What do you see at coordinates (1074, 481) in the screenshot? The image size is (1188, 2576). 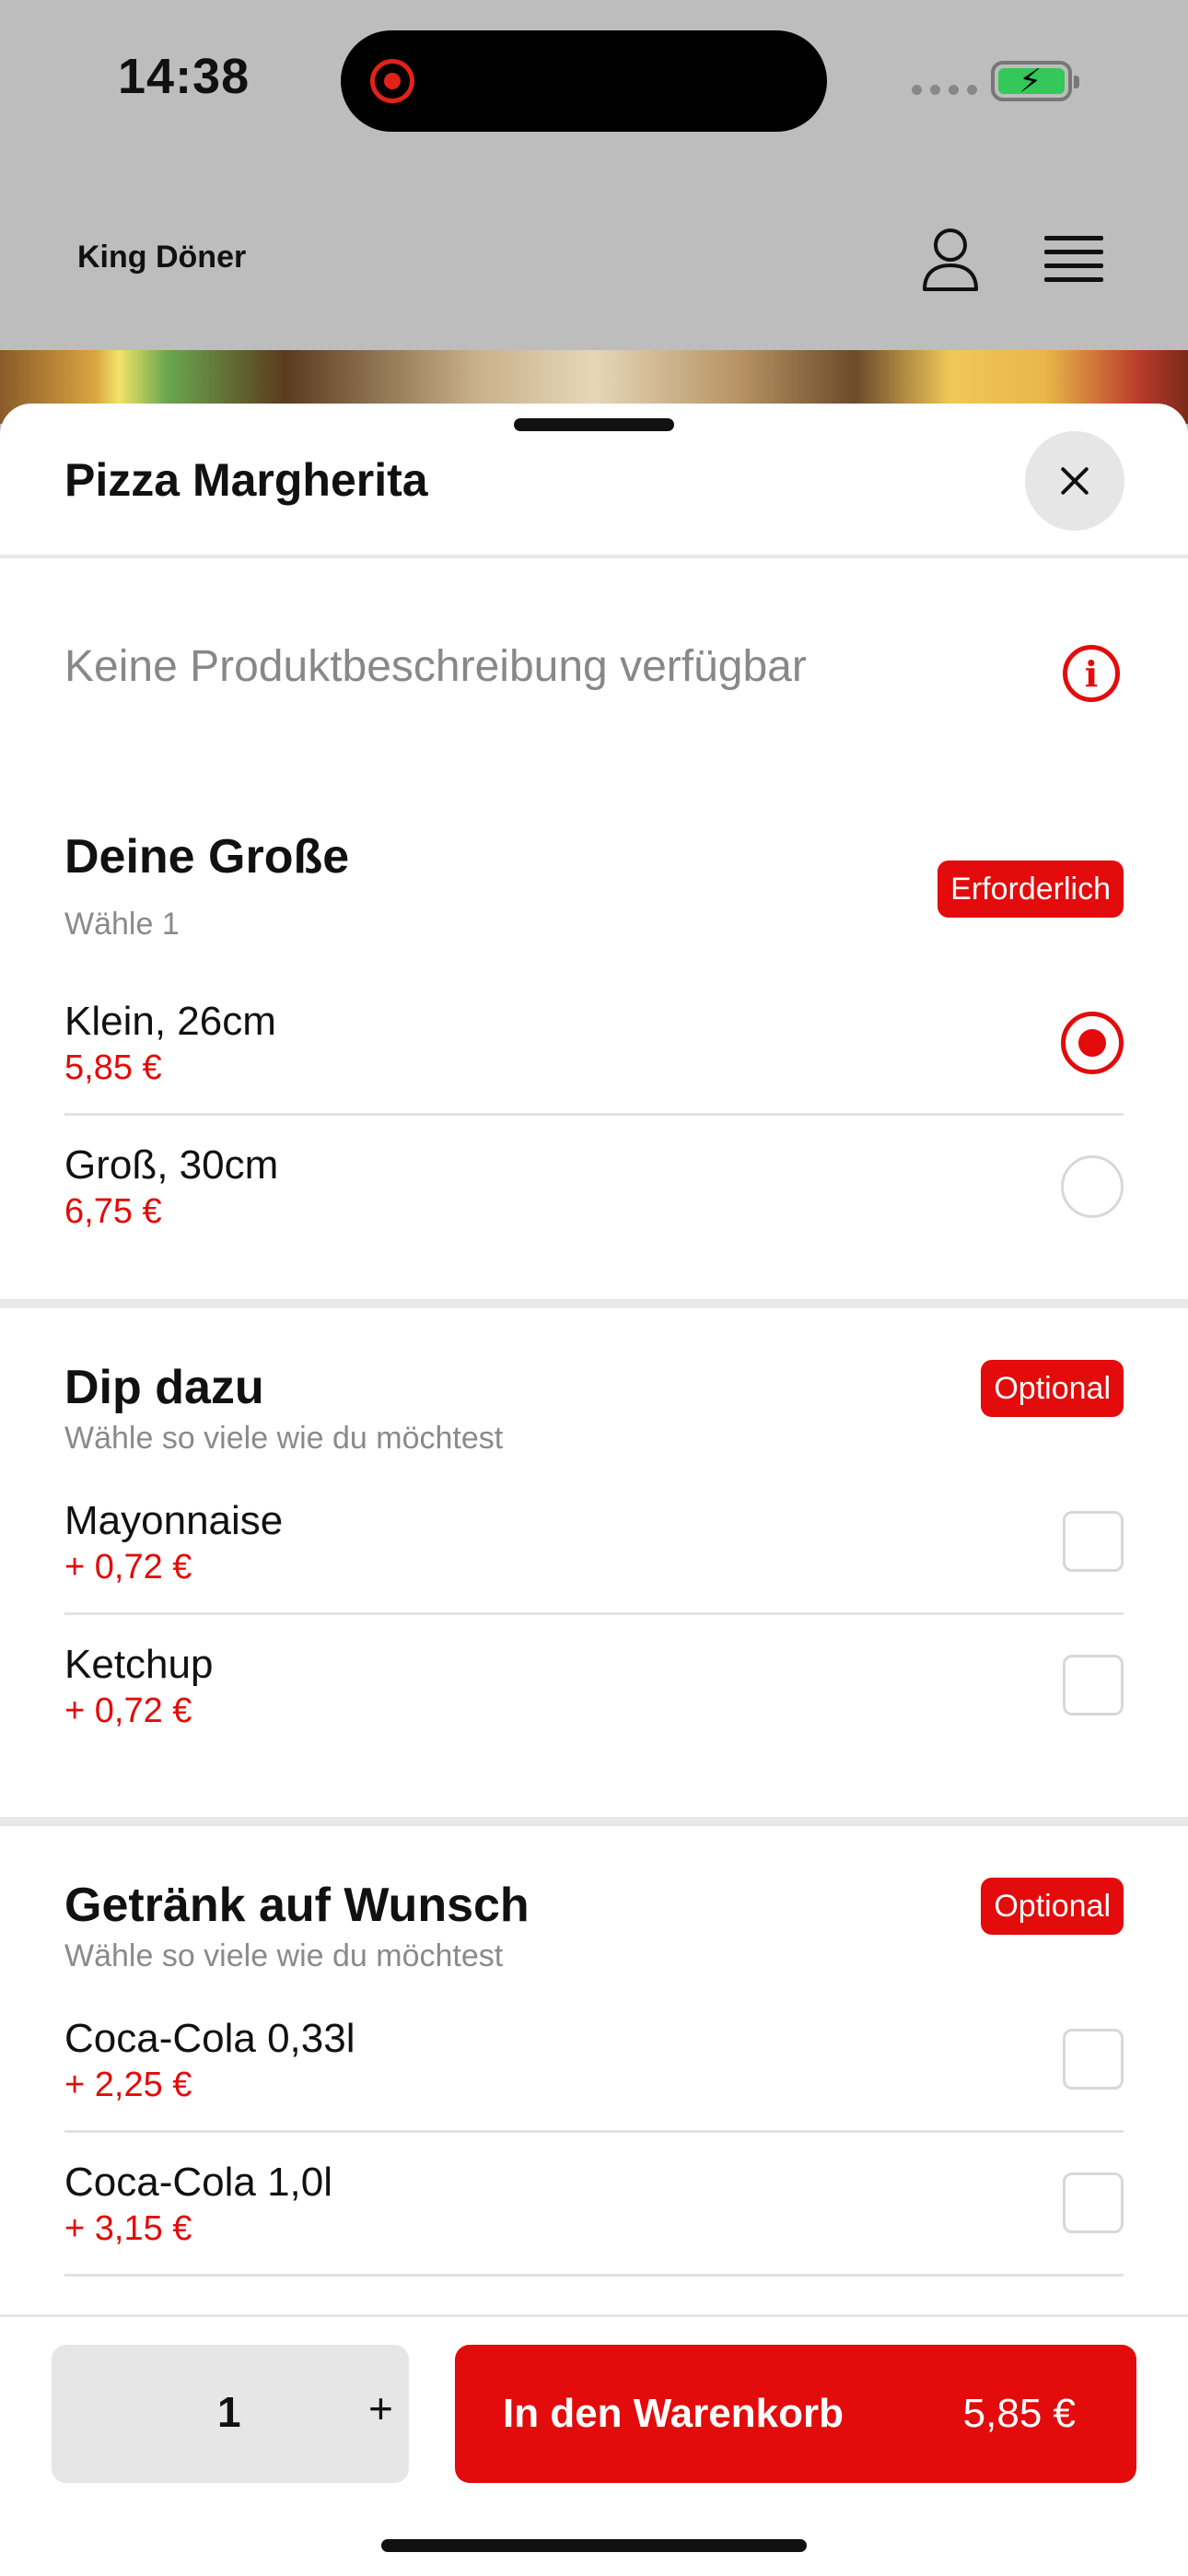 I see `close-button` at bounding box center [1074, 481].